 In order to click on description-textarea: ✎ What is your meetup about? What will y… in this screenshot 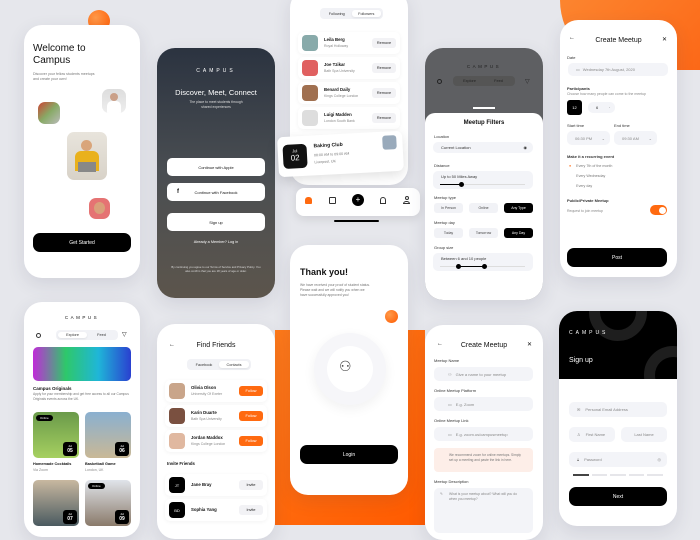, I will do `click(483, 510)`.